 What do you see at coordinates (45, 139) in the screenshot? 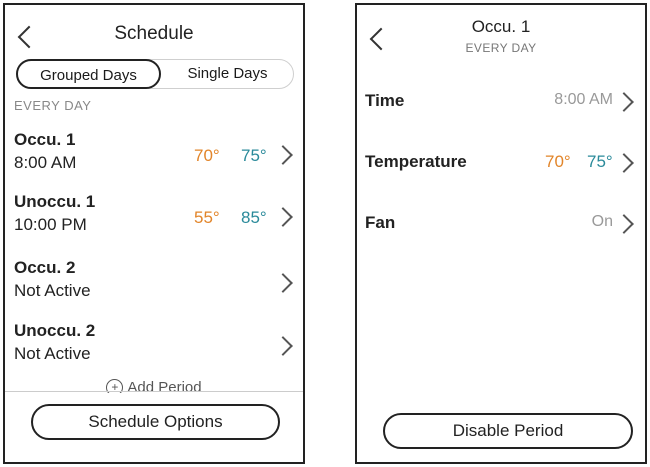
I see `period-name: Occu. 1` at bounding box center [45, 139].